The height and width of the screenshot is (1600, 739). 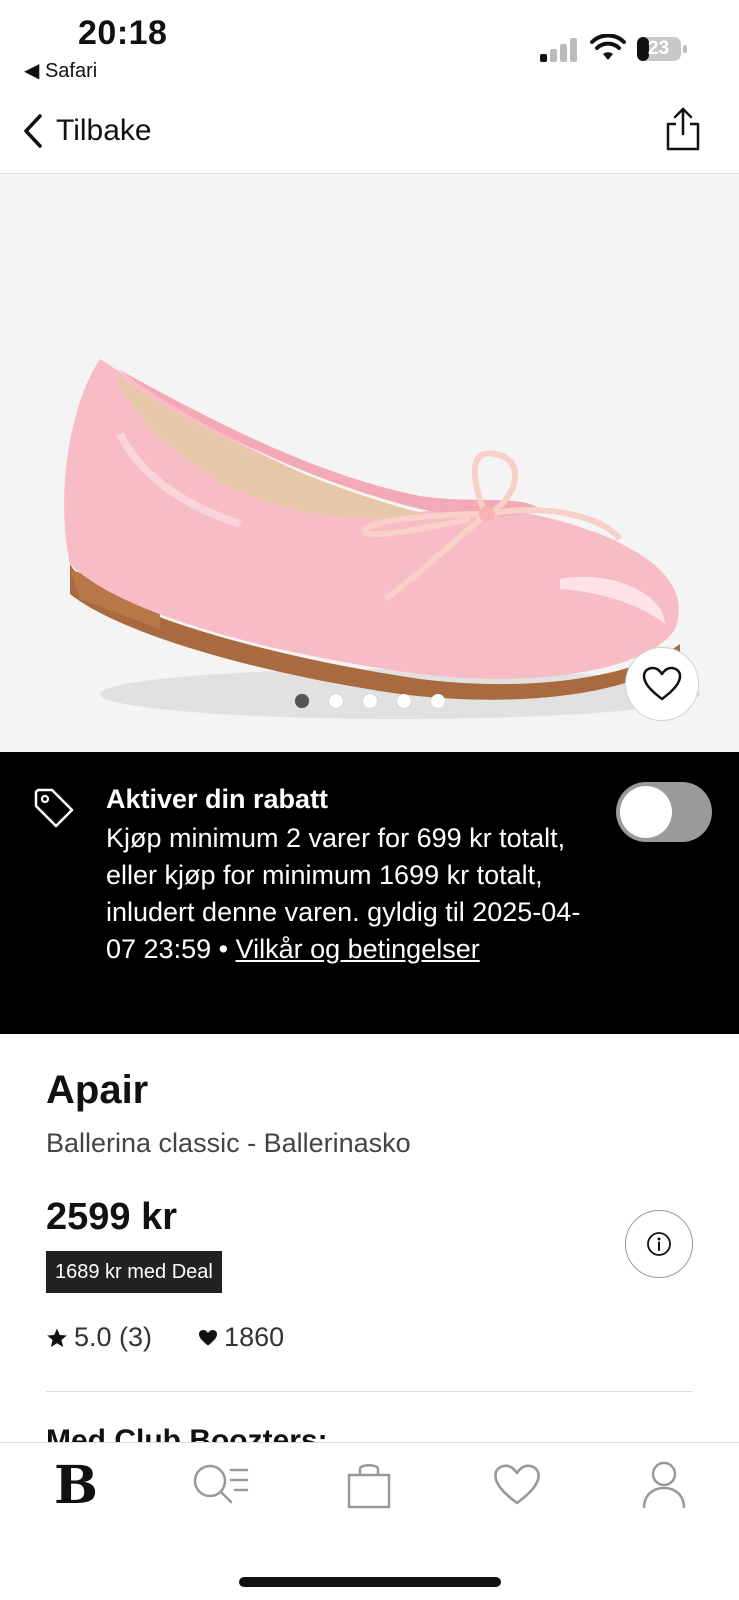 What do you see at coordinates (33, 131) in the screenshot?
I see `chevron-left-icon` at bounding box center [33, 131].